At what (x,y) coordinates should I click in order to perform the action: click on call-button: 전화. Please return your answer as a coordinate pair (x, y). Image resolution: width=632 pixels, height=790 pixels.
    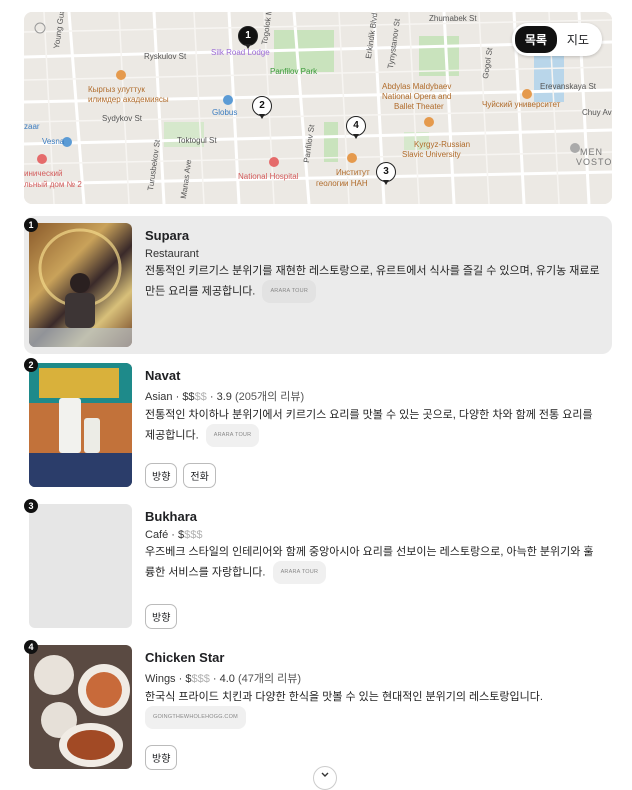
    Looking at the image, I should click on (199, 475).